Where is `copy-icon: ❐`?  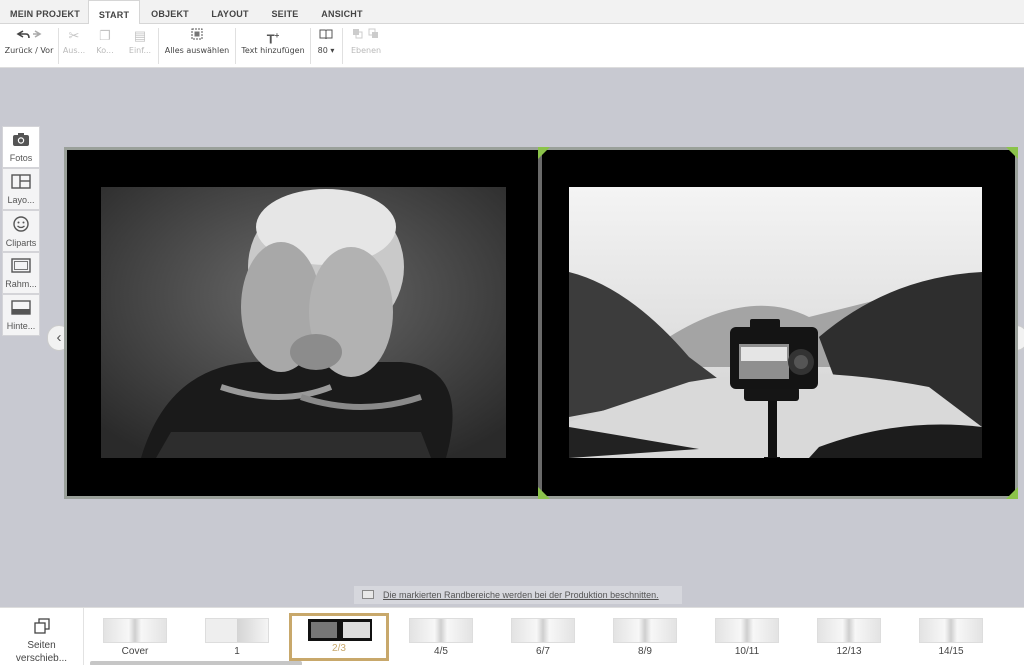
copy-icon: ❐ is located at coordinates (105, 35).